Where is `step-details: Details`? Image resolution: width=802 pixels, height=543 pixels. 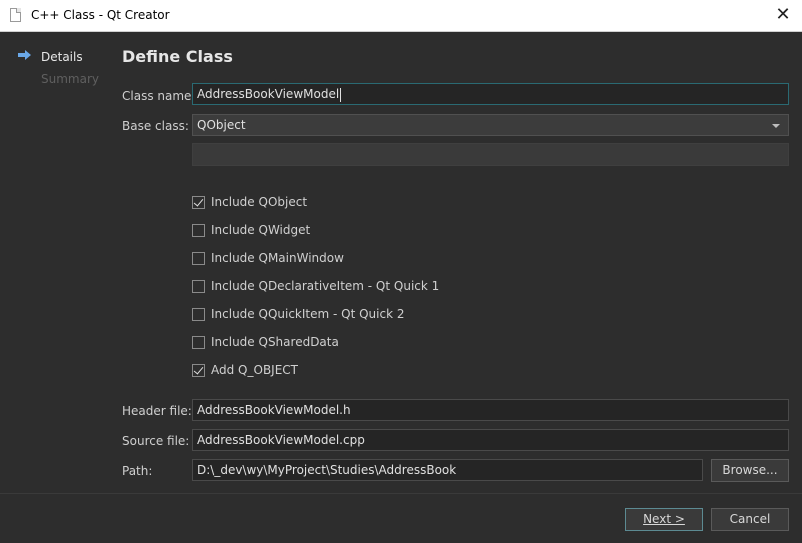 step-details: Details is located at coordinates (62, 57).